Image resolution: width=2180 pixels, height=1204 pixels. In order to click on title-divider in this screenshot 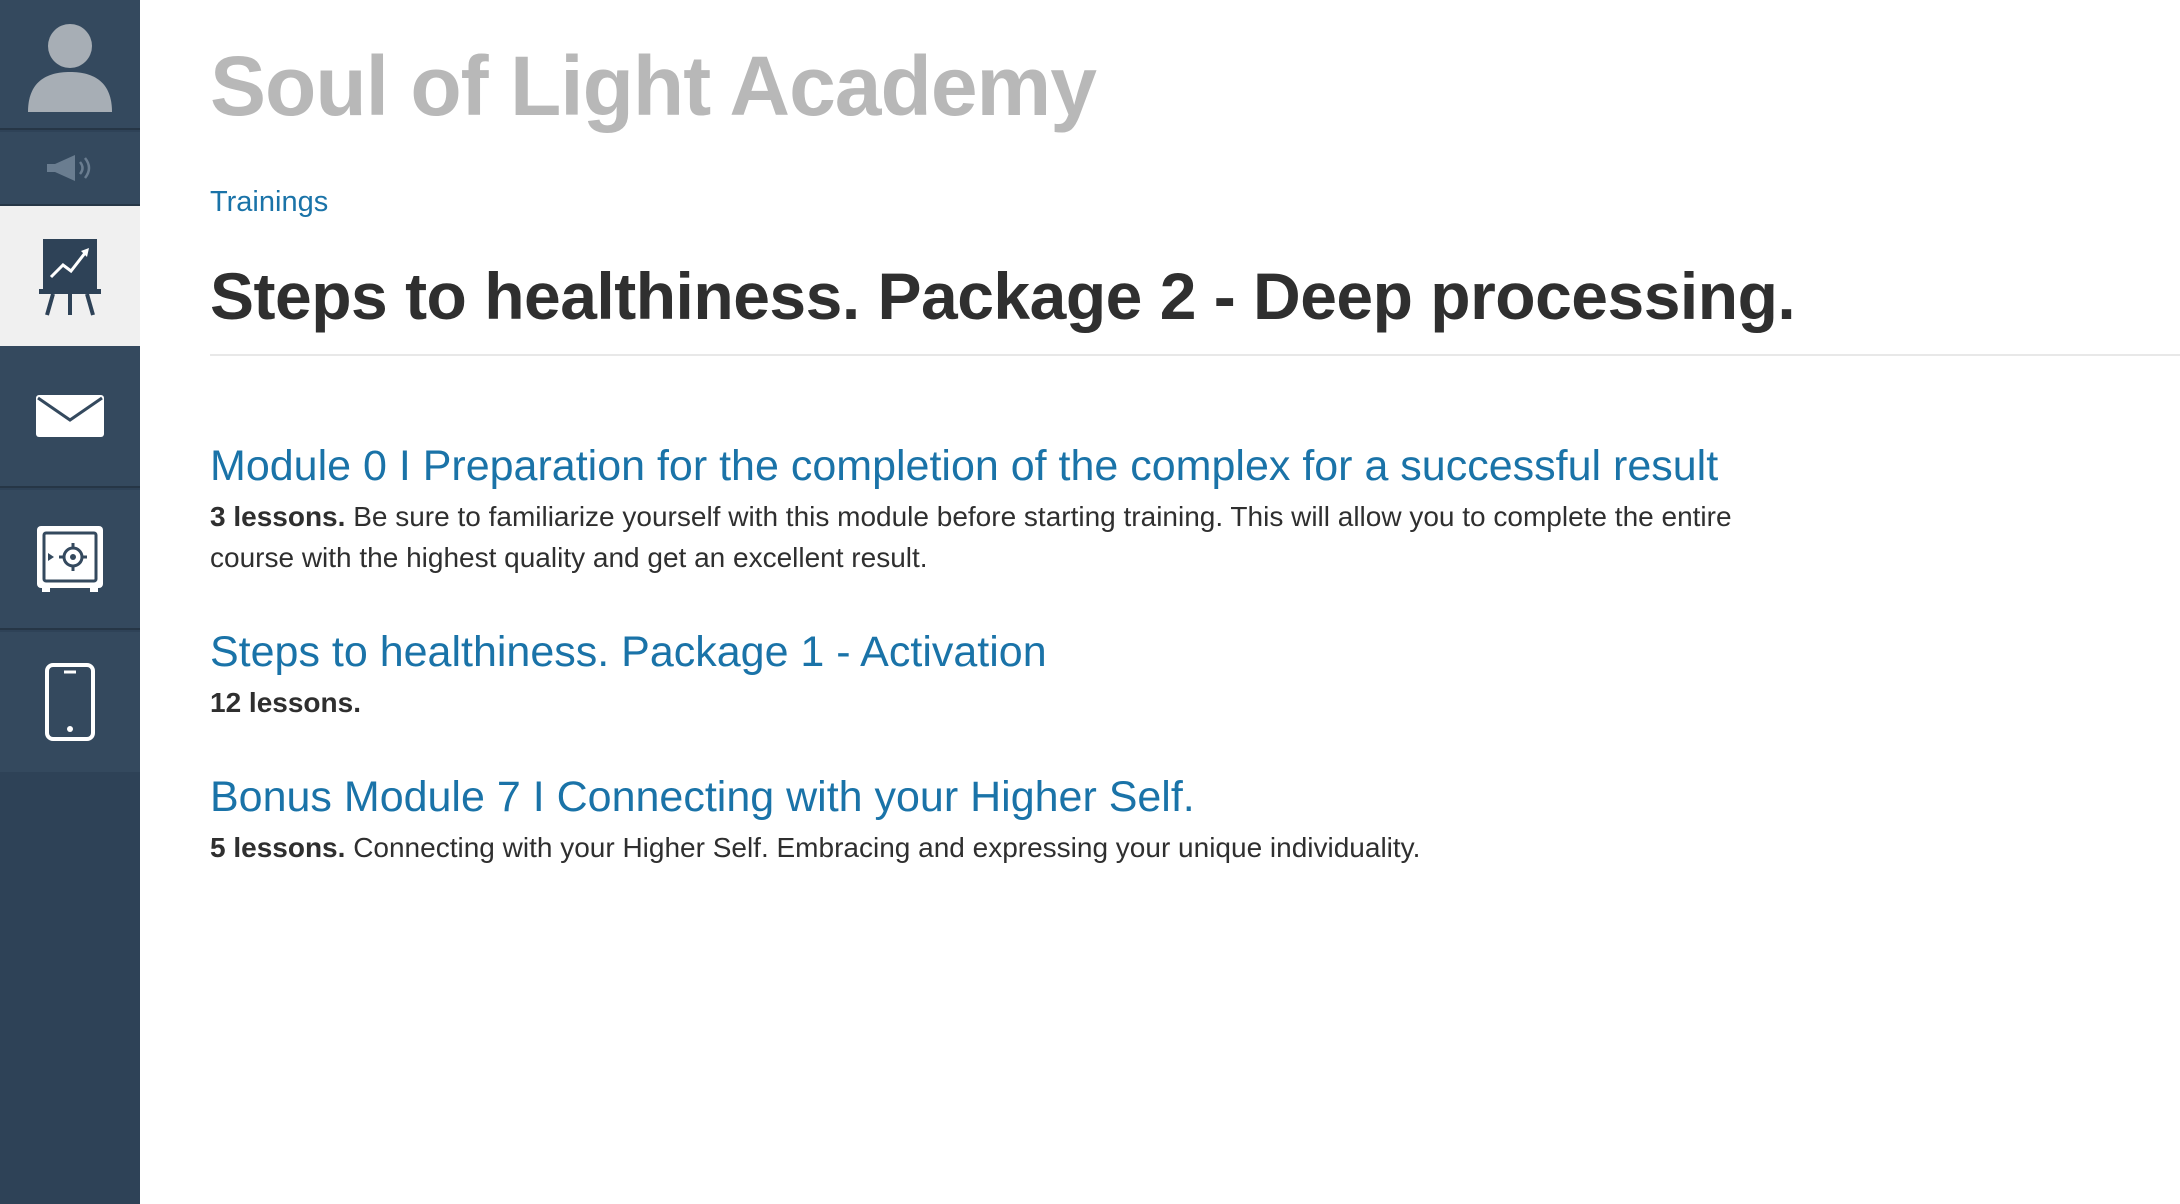, I will do `click(1195, 355)`.